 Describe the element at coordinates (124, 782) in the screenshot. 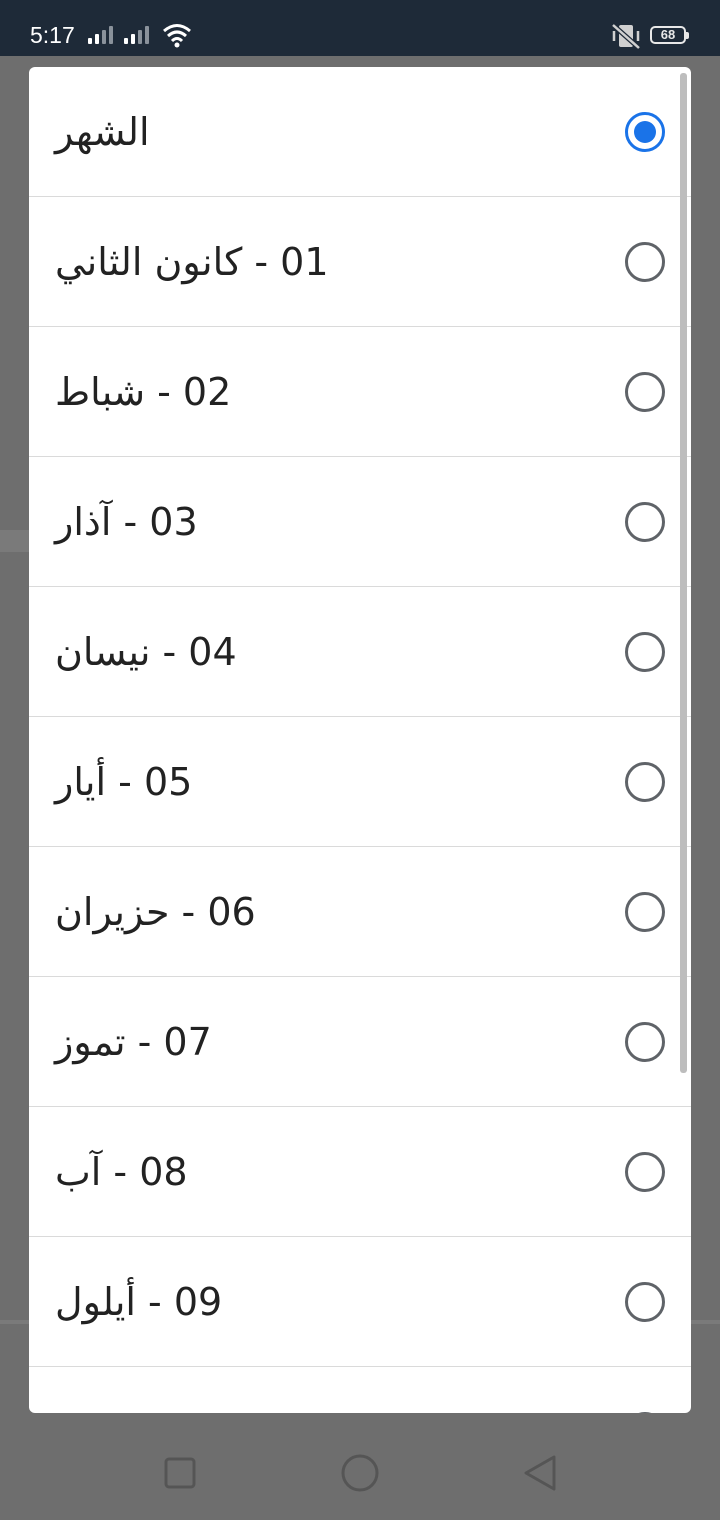

I see `list-item-label: 05 - أيار` at that location.